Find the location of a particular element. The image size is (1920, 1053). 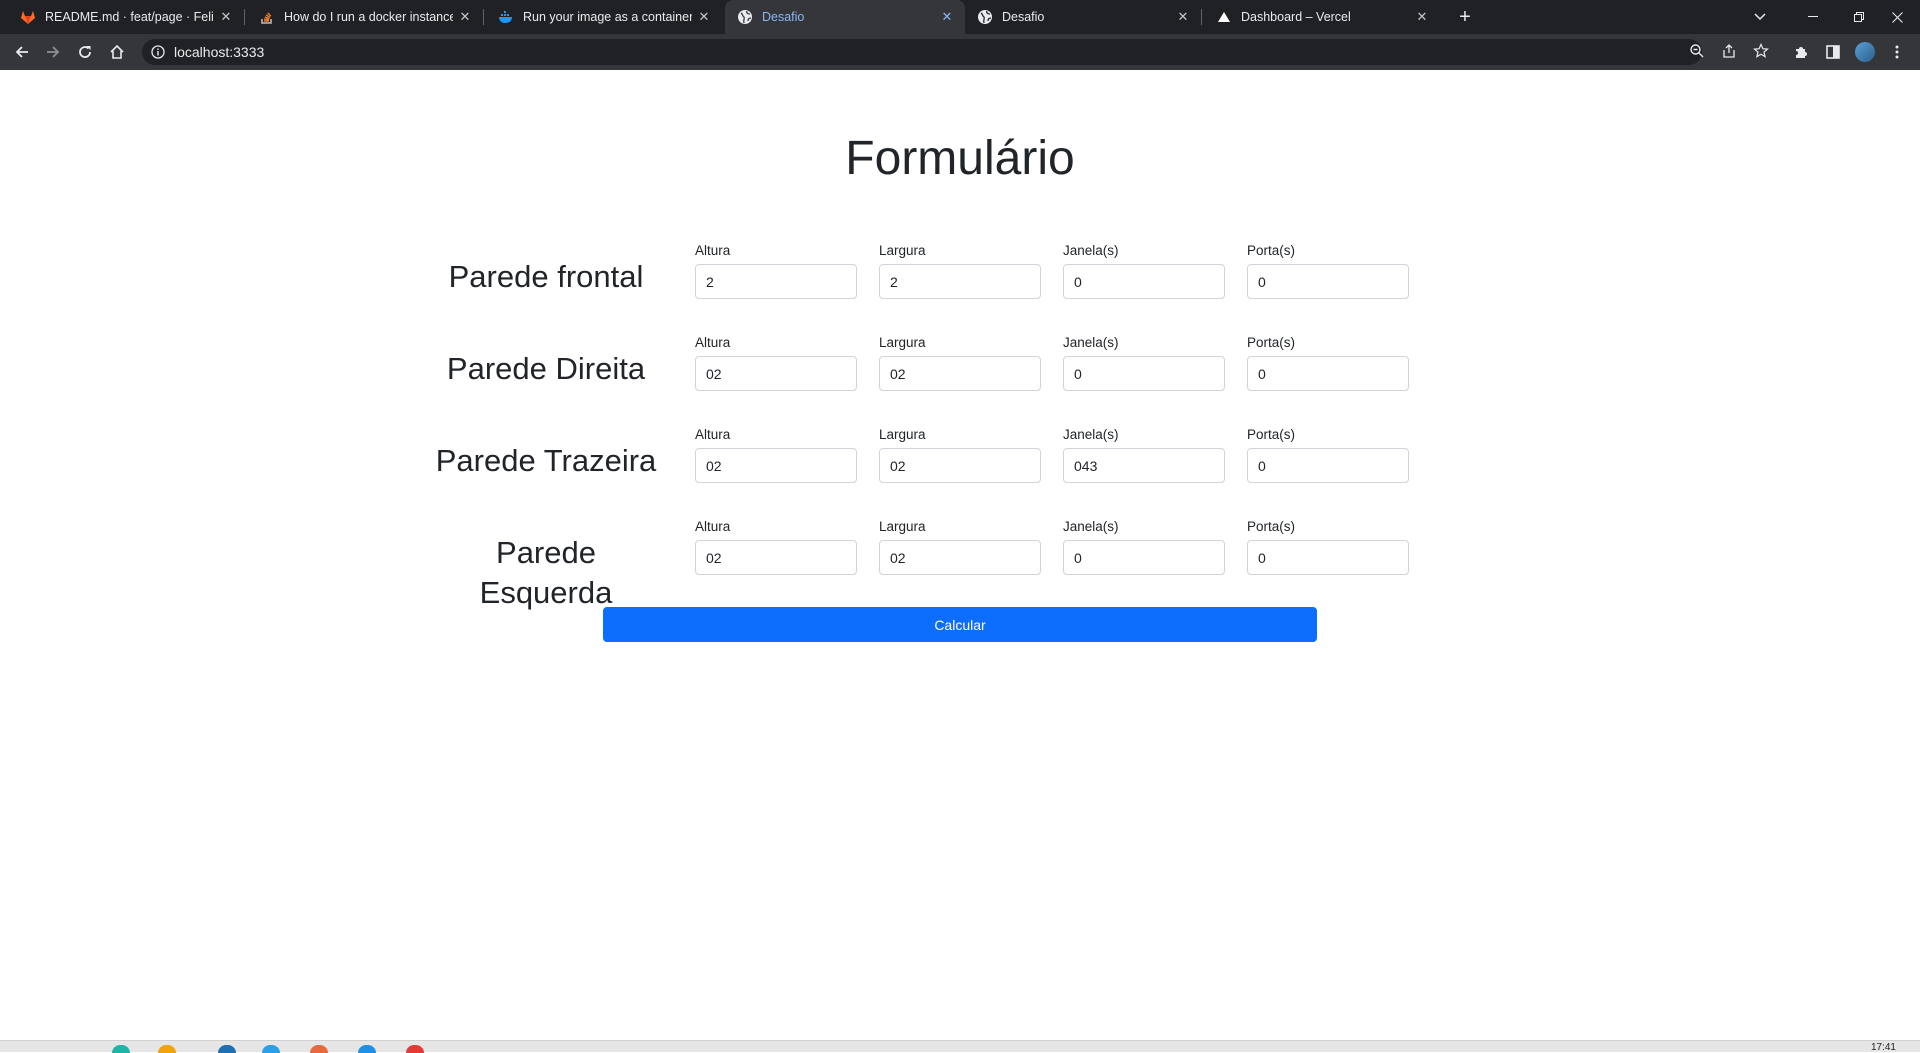

os-taskbar: 17:41 is located at coordinates (960, 1046).